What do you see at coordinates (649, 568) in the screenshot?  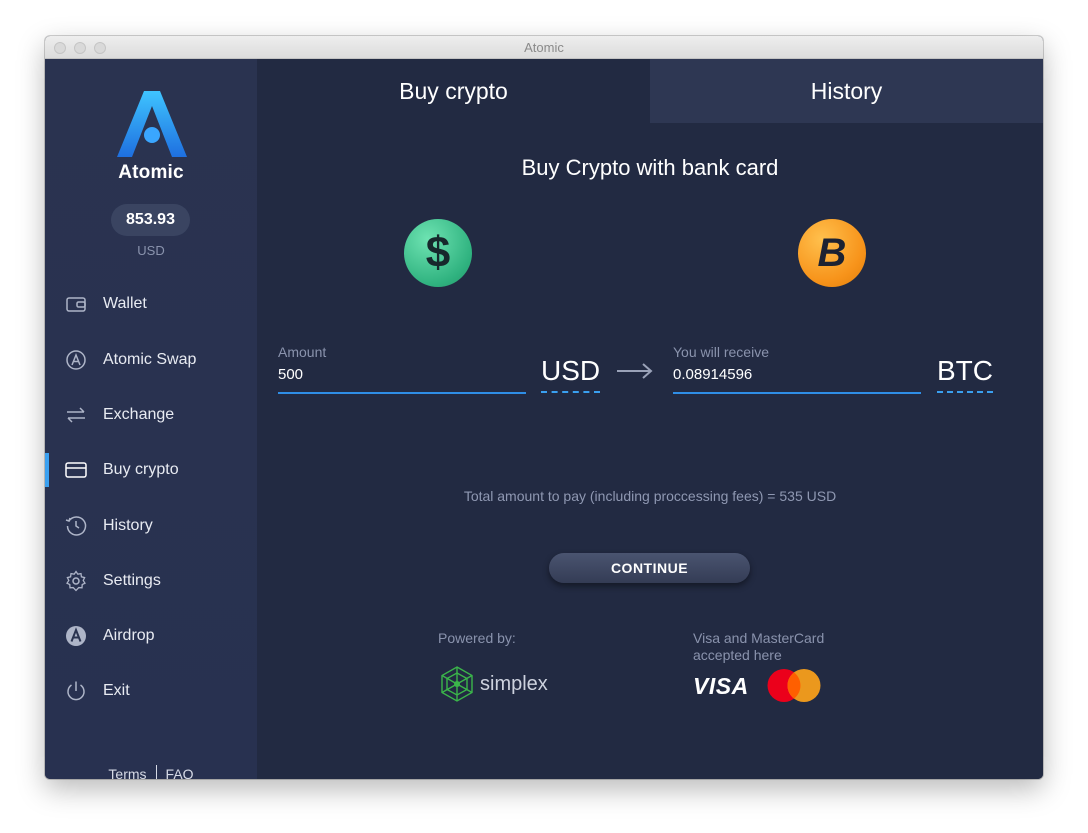 I see `continue-button: CONTINUE` at bounding box center [649, 568].